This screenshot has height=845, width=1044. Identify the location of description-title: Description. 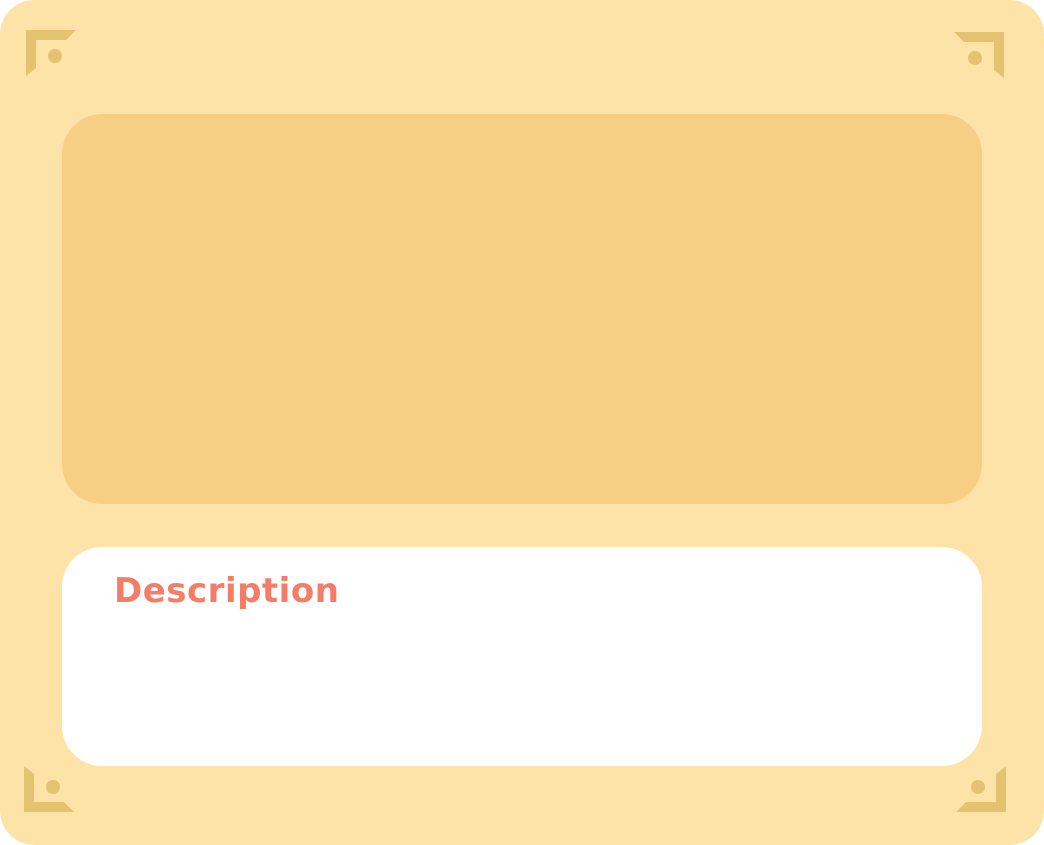
(227, 591).